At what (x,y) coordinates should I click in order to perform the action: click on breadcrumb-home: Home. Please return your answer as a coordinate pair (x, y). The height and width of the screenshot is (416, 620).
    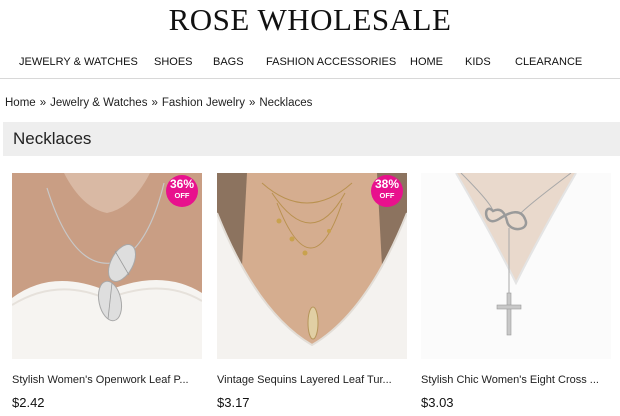
    Looking at the image, I should click on (20, 103).